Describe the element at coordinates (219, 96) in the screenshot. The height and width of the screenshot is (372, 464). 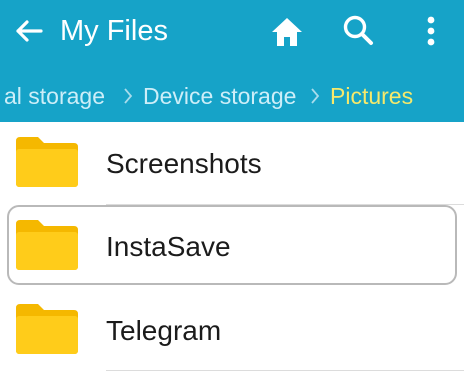
I see `breadcrumb-item-device-storage: Device storage` at that location.